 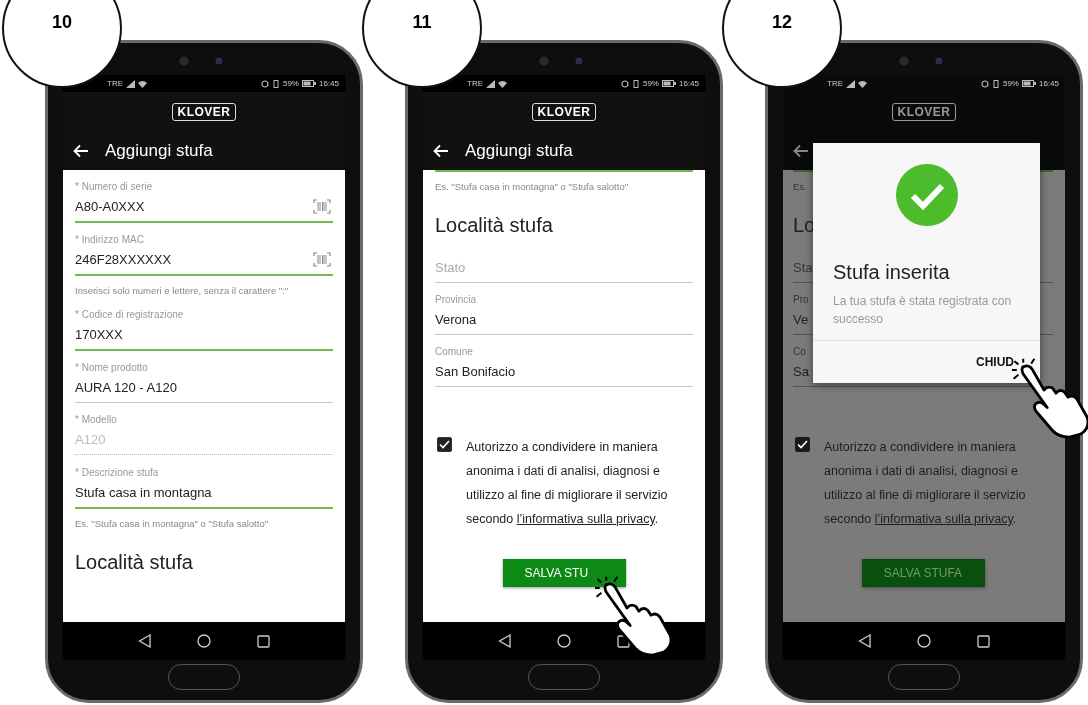 What do you see at coordinates (117, 473) in the screenshot?
I see `field-label: * Descrizione stufa` at bounding box center [117, 473].